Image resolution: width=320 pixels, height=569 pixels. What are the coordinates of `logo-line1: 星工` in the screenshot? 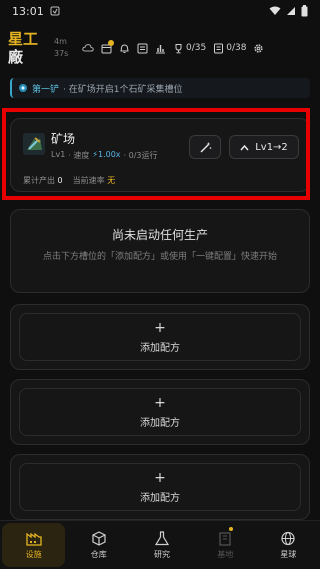 It's located at (23, 39).